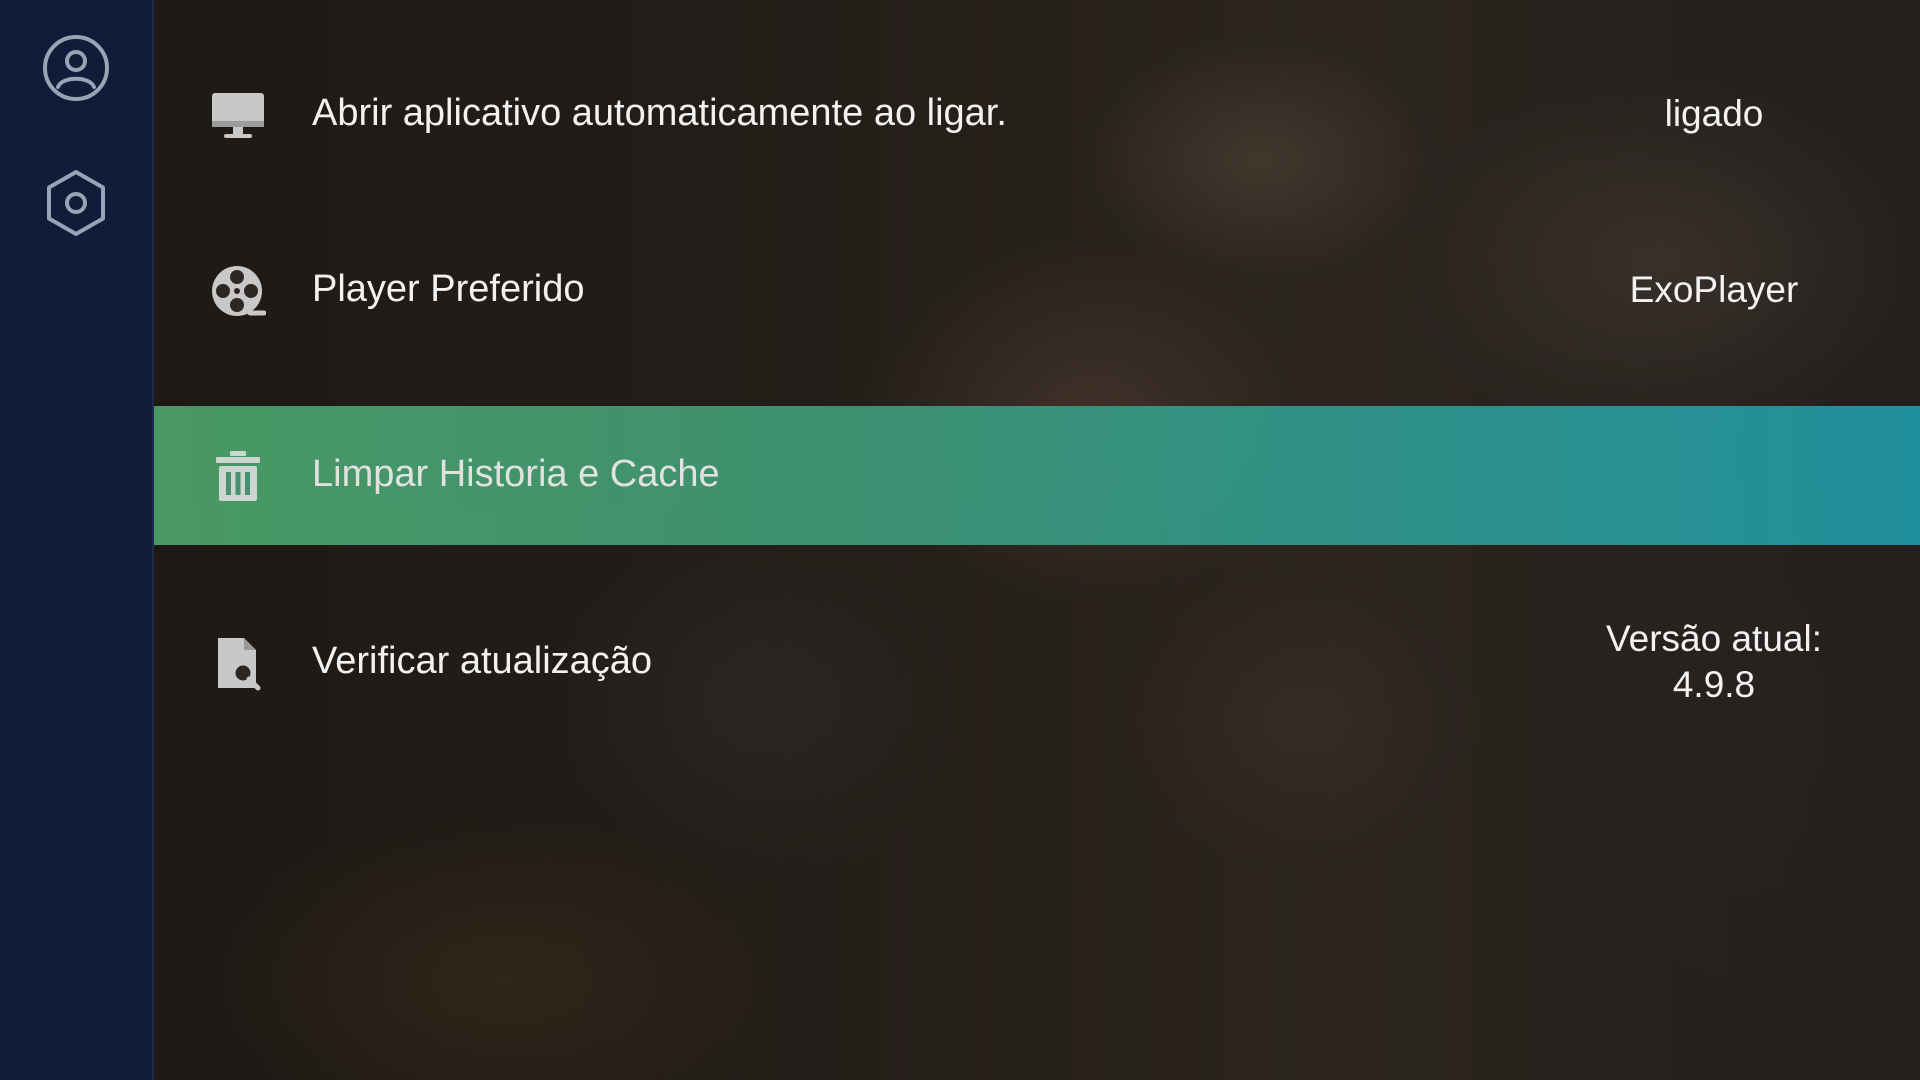 The width and height of the screenshot is (1920, 1080). I want to click on monitor-icon-wrap, so click(238, 115).